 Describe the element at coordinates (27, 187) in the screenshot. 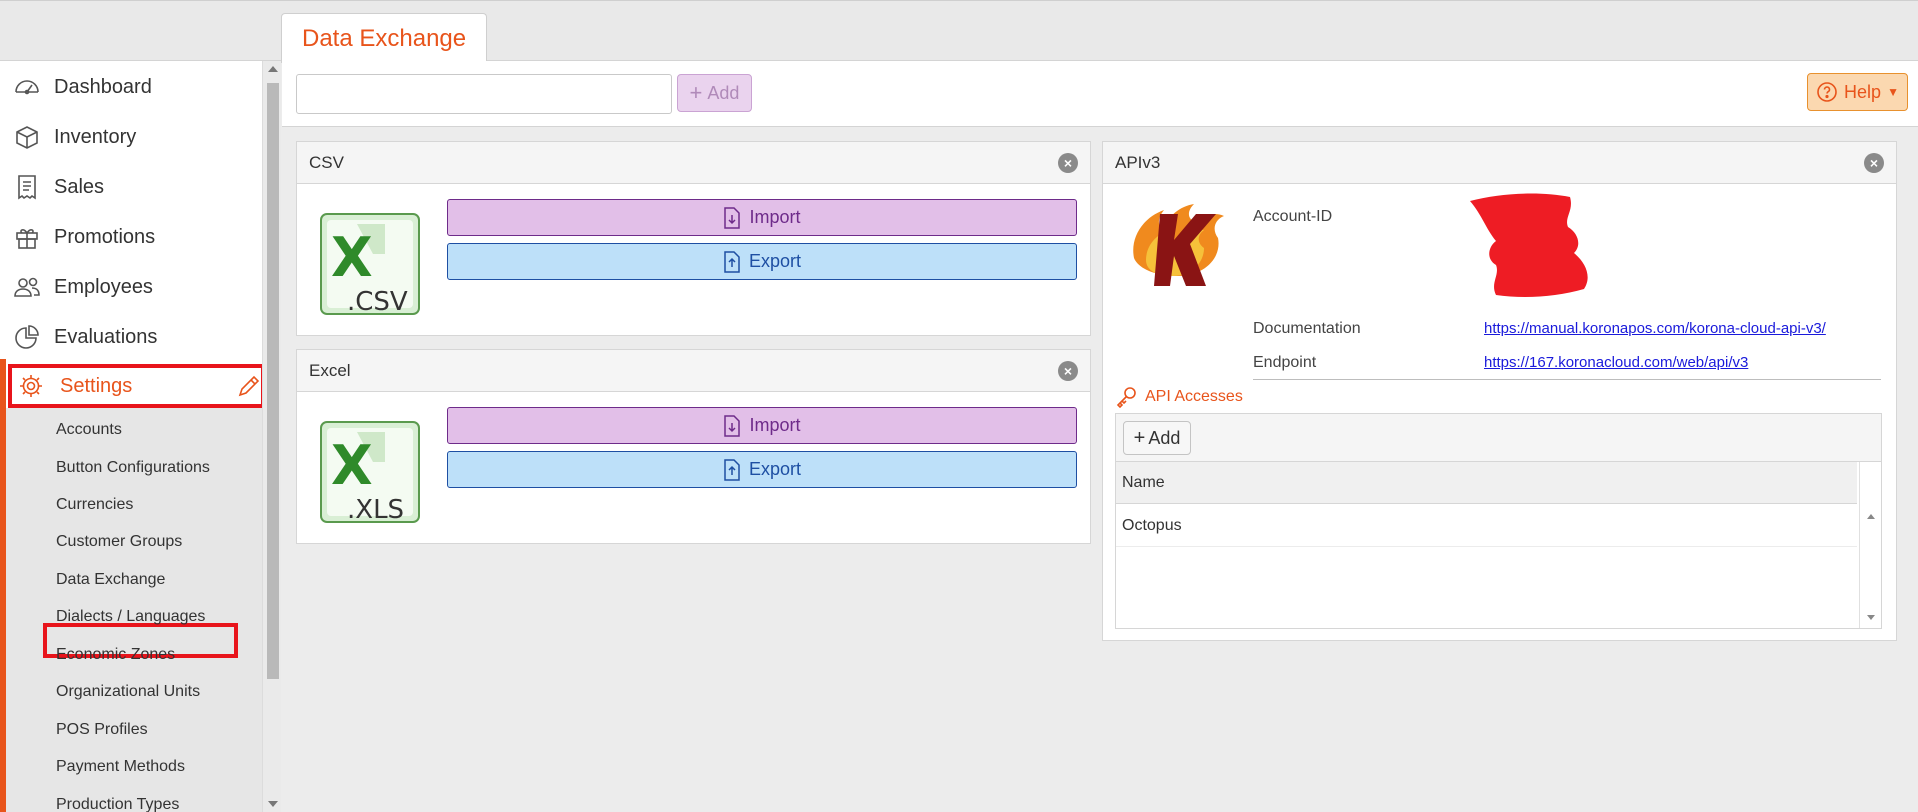

I see `receipt-icon` at that location.